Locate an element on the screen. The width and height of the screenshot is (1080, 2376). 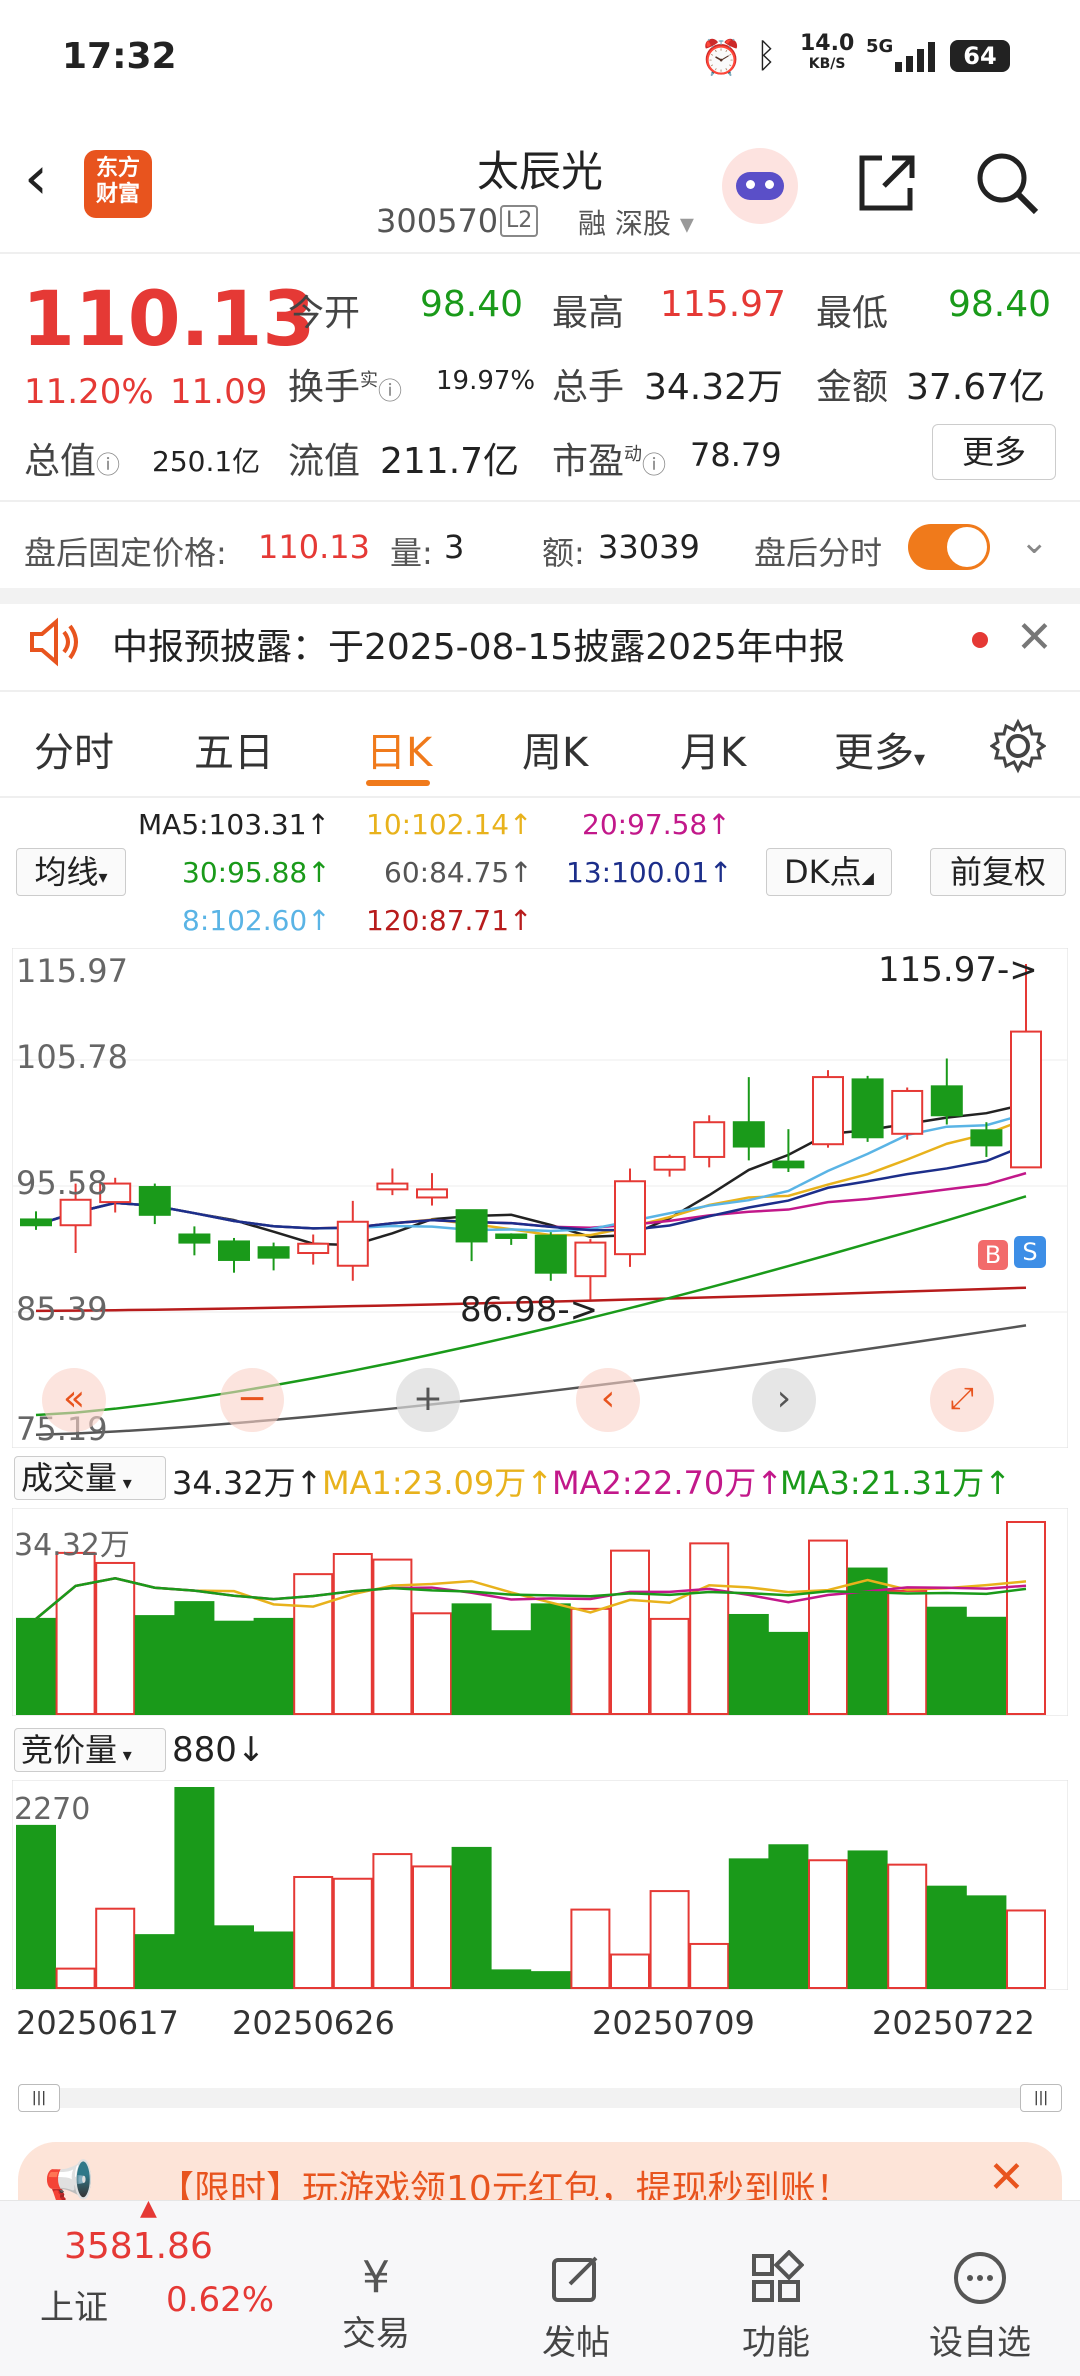
bluetooth-icon: ᛒ is located at coordinates (766, 56).